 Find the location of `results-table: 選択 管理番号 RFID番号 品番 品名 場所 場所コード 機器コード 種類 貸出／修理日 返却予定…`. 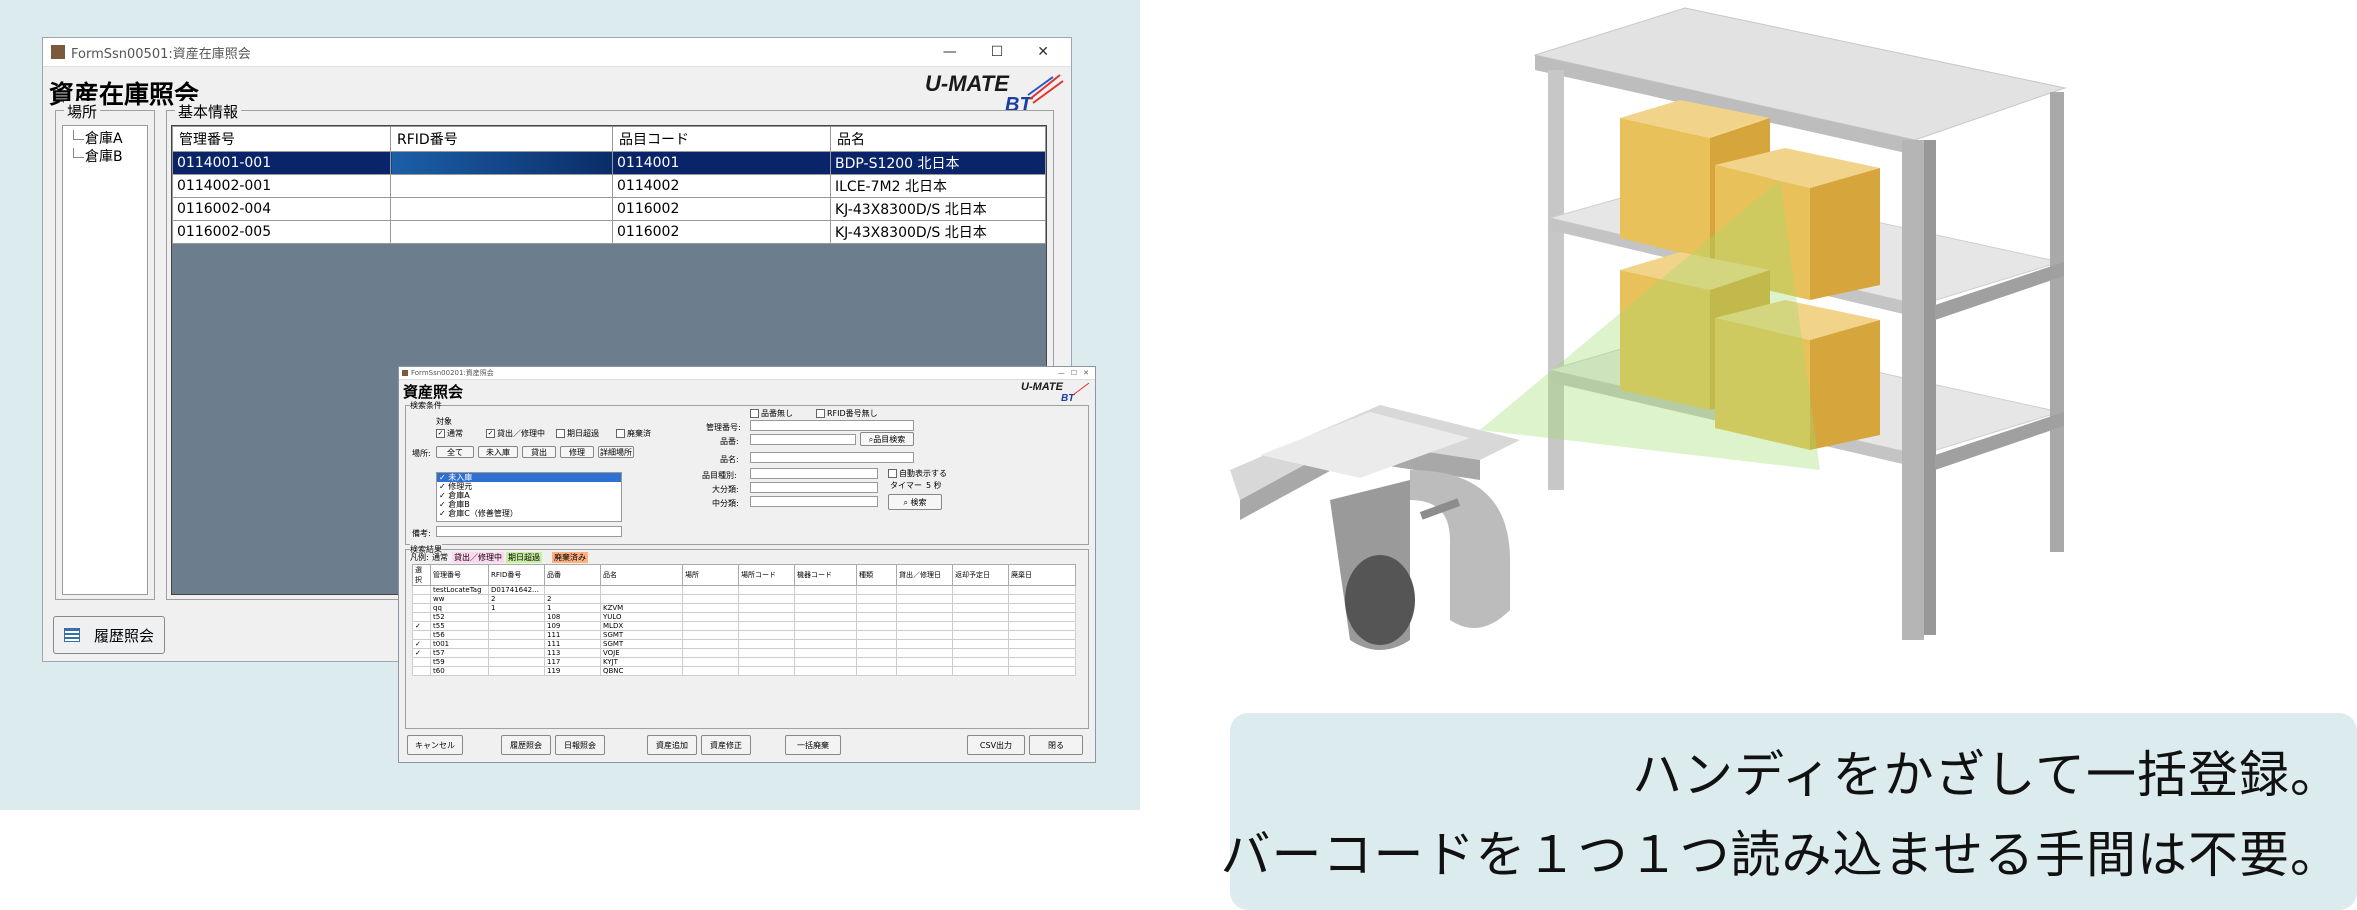

results-table: 選択 管理番号 RFID番号 品番 品名 場所 場所コード 機器コード 種類 貸出／修理日 返却予定… is located at coordinates (744, 620).